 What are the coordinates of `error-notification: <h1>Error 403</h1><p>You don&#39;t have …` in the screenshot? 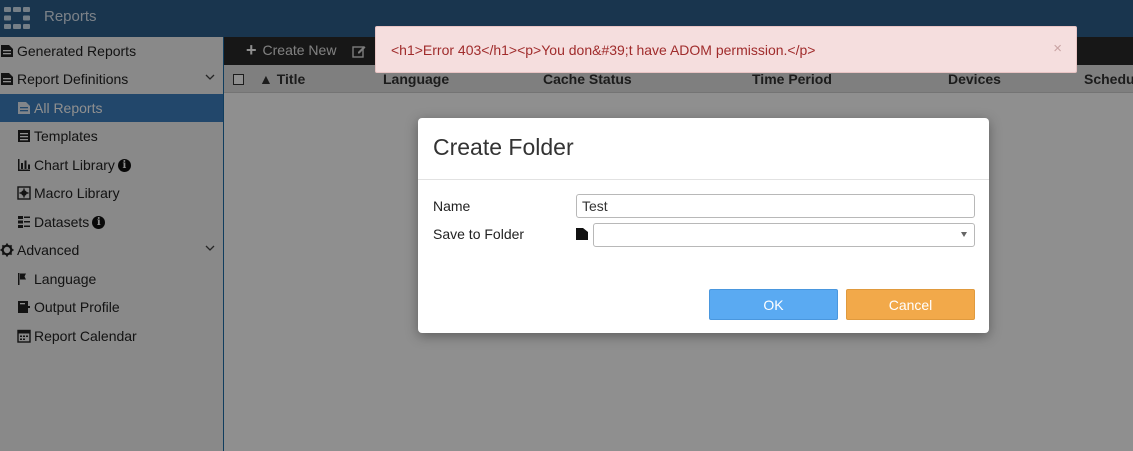 It's located at (726, 49).